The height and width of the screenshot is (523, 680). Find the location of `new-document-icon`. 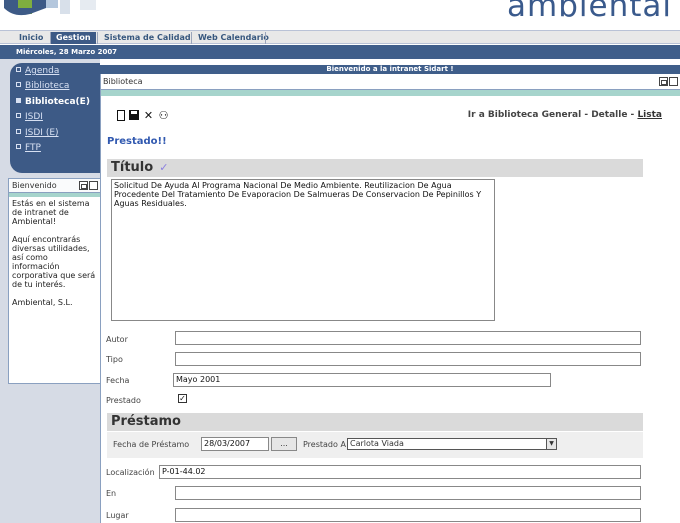

new-document-icon is located at coordinates (121, 115).